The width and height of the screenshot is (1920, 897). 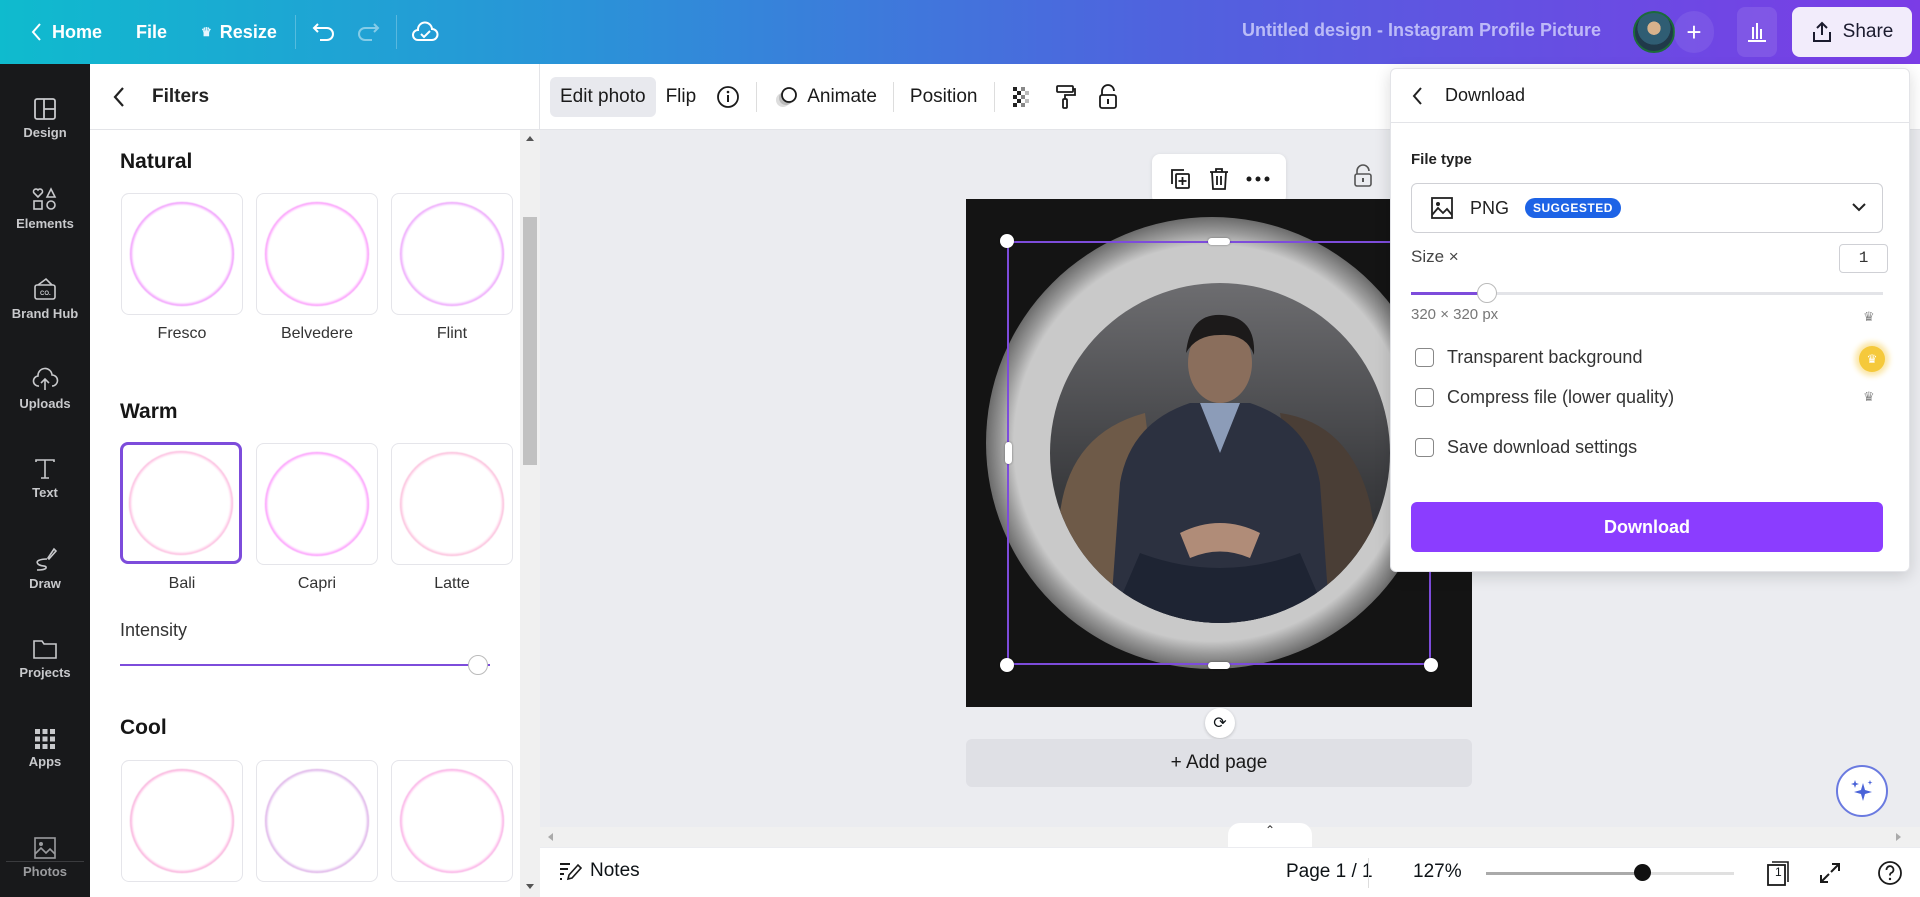 I want to click on sidebar-item-elements: Elements, so click(x=45, y=208).